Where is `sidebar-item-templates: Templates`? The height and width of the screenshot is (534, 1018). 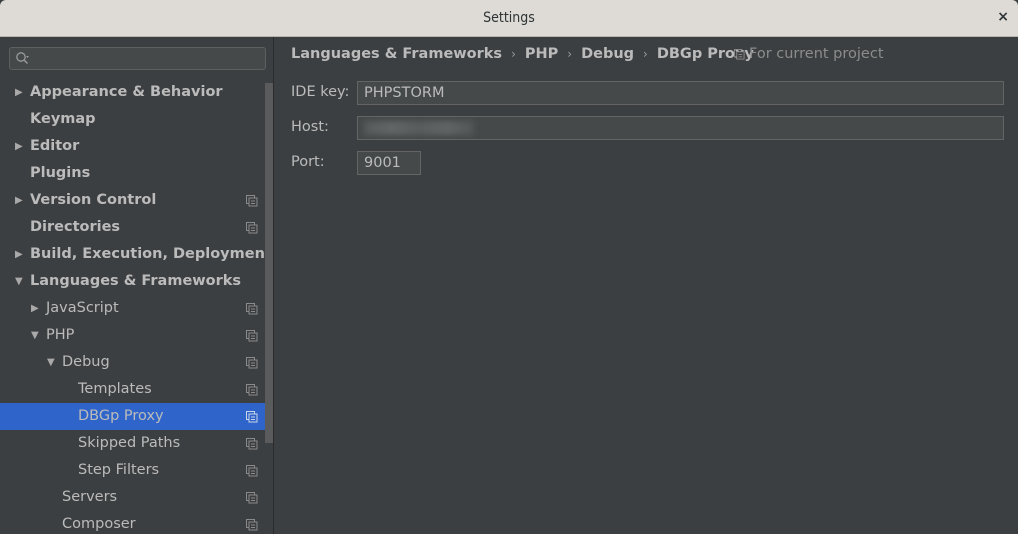
sidebar-item-templates: Templates is located at coordinates (136, 389).